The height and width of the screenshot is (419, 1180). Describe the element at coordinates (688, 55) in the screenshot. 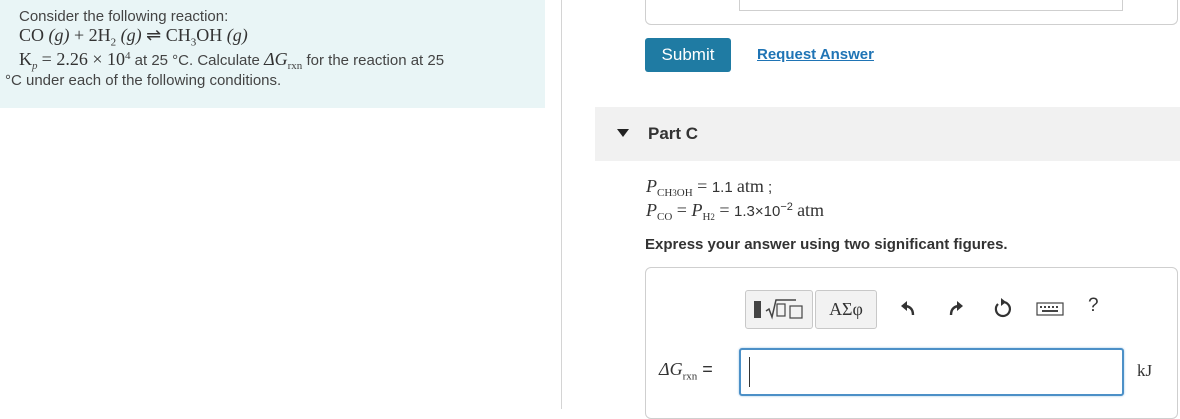

I see `submit-button: Submit` at that location.